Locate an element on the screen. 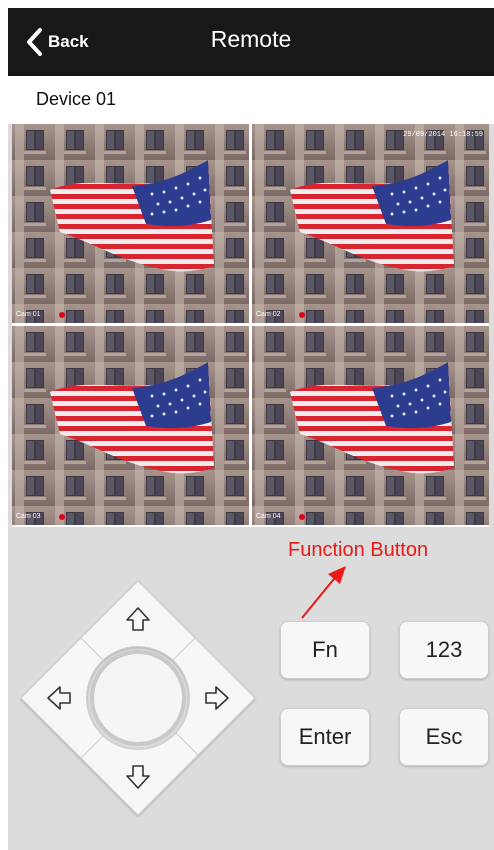  camera-view-3: Cam 03 is located at coordinates (130, 425).